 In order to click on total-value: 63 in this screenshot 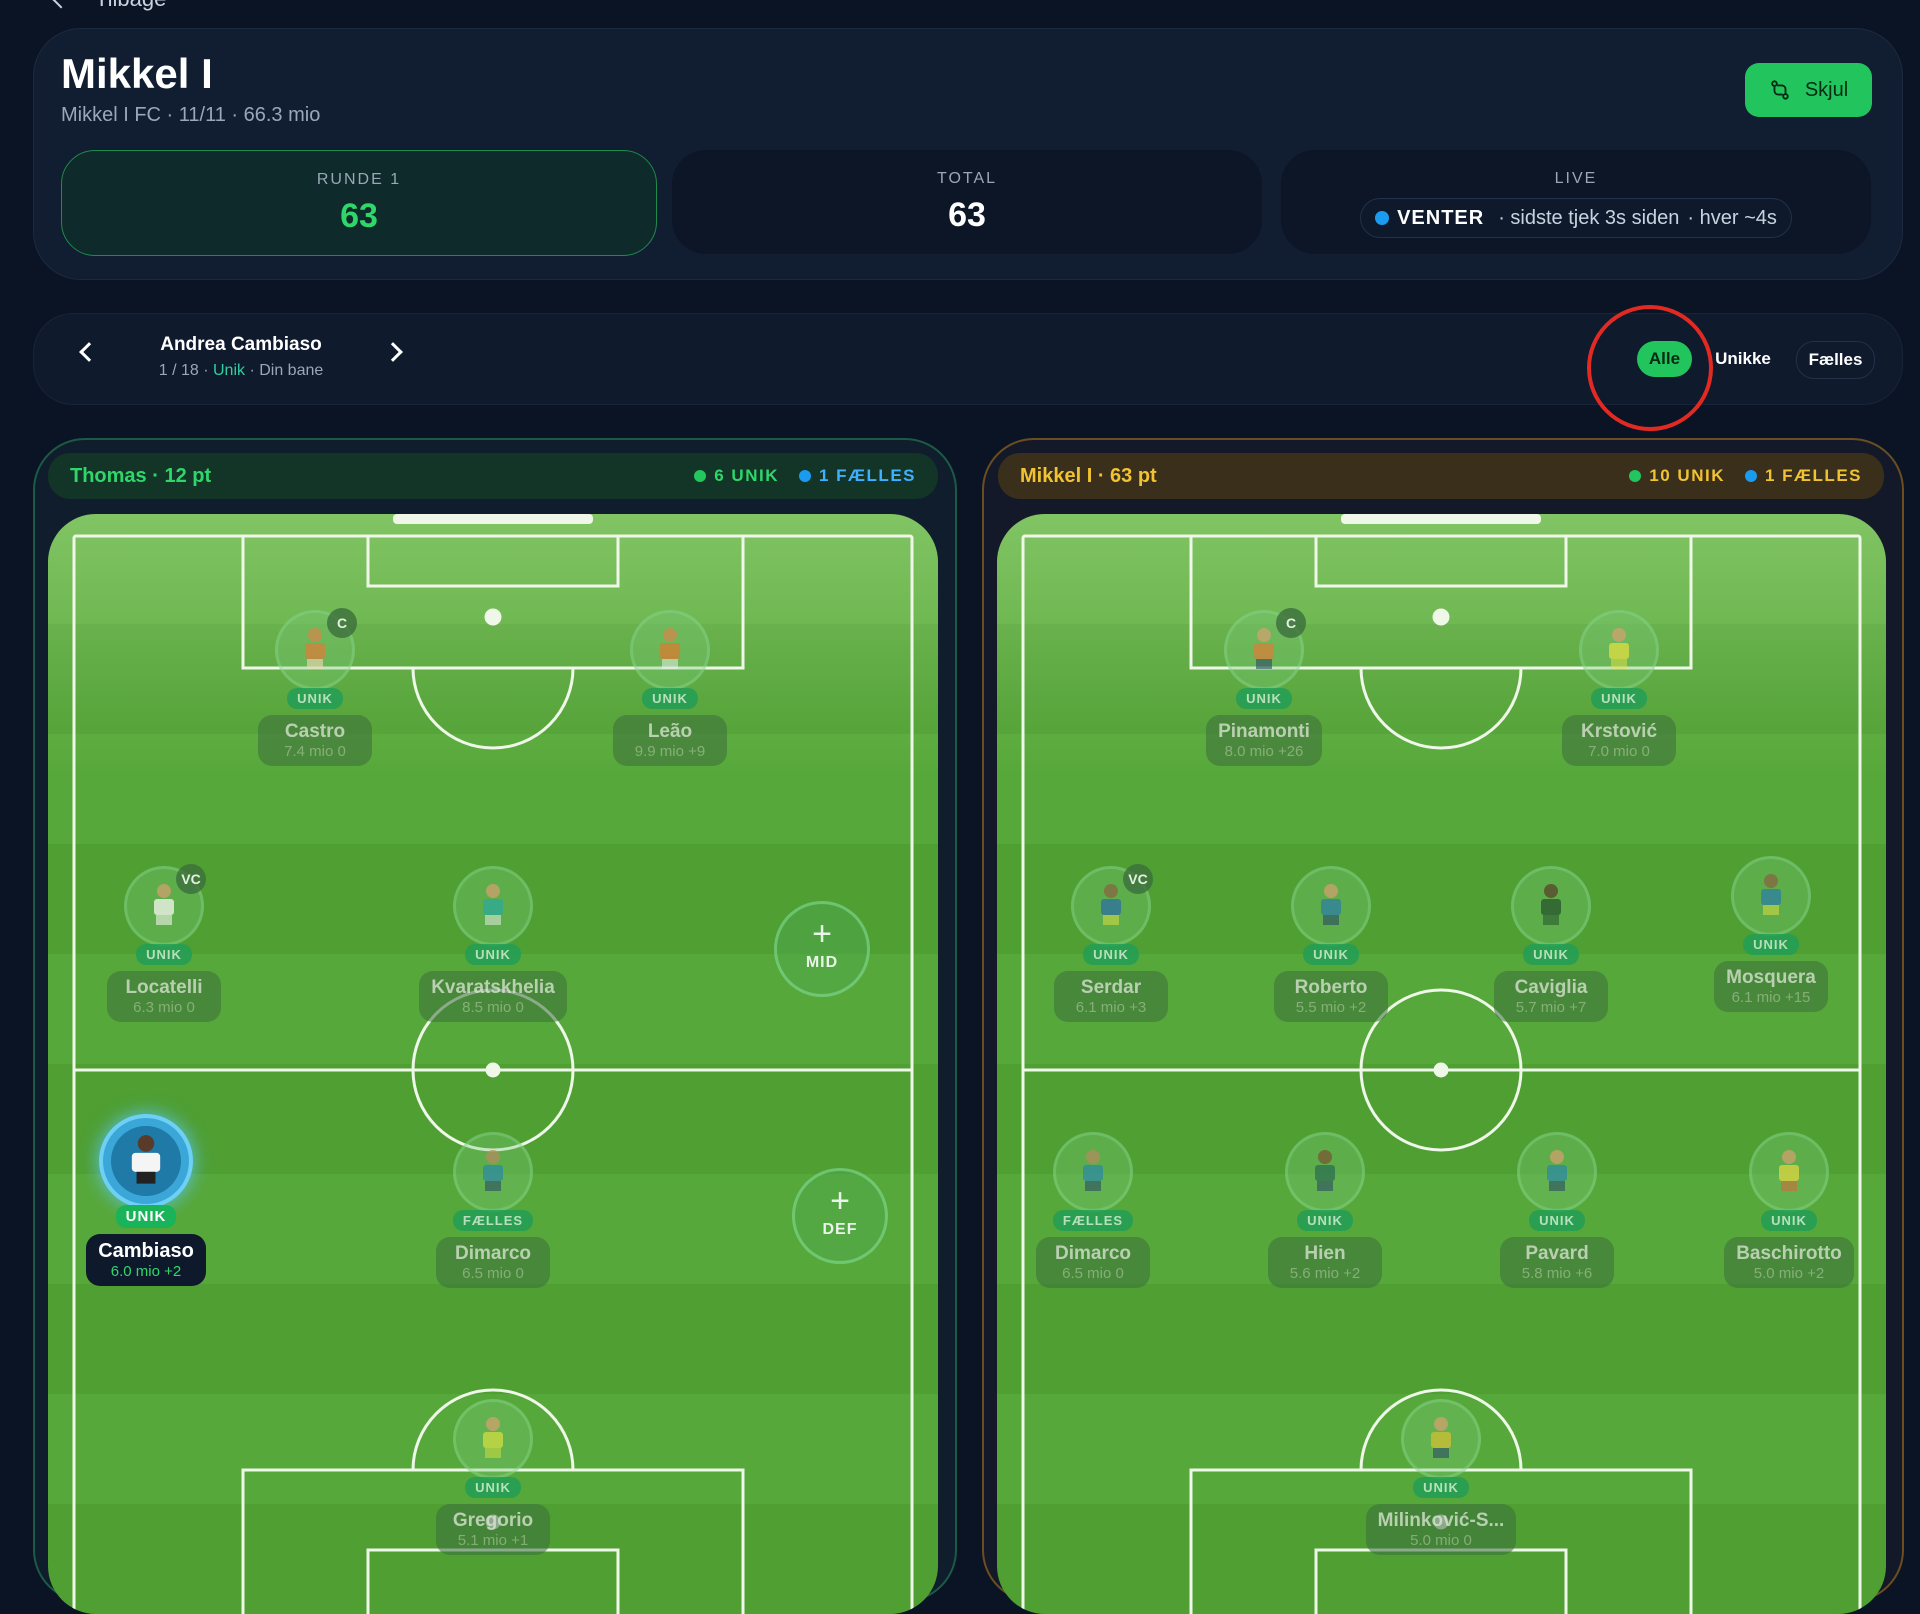, I will do `click(967, 215)`.